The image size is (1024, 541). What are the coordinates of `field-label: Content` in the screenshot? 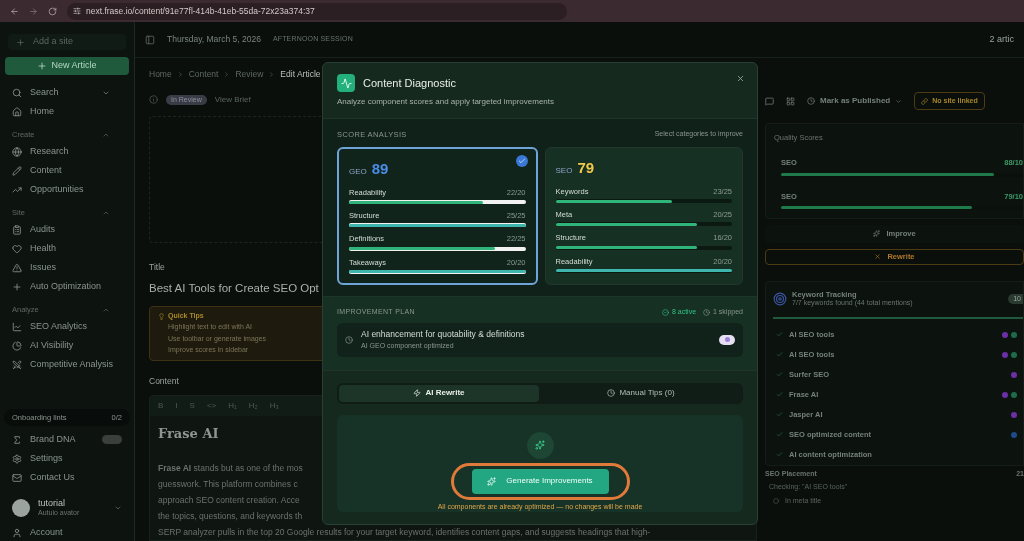 It's located at (164, 381).